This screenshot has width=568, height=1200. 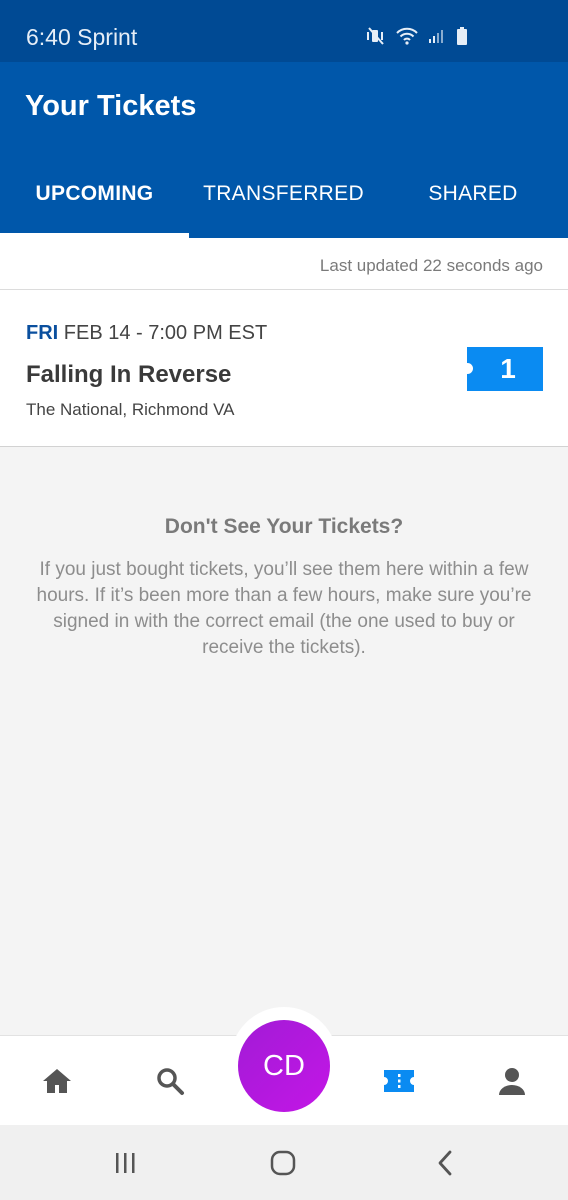 I want to click on event-date-time: FEB 14 - 7:00 PM EST, so click(x=165, y=333).